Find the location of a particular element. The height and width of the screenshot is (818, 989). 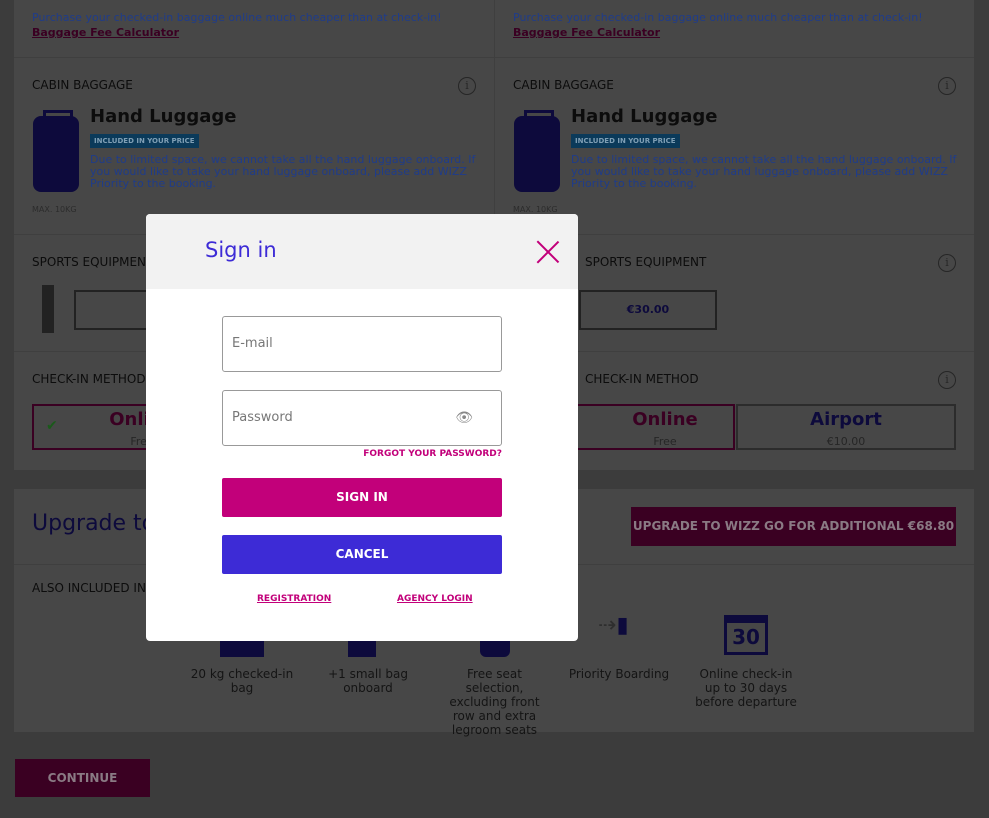

priority-boarding-icon: ⇢▮ is located at coordinates (613, 625).